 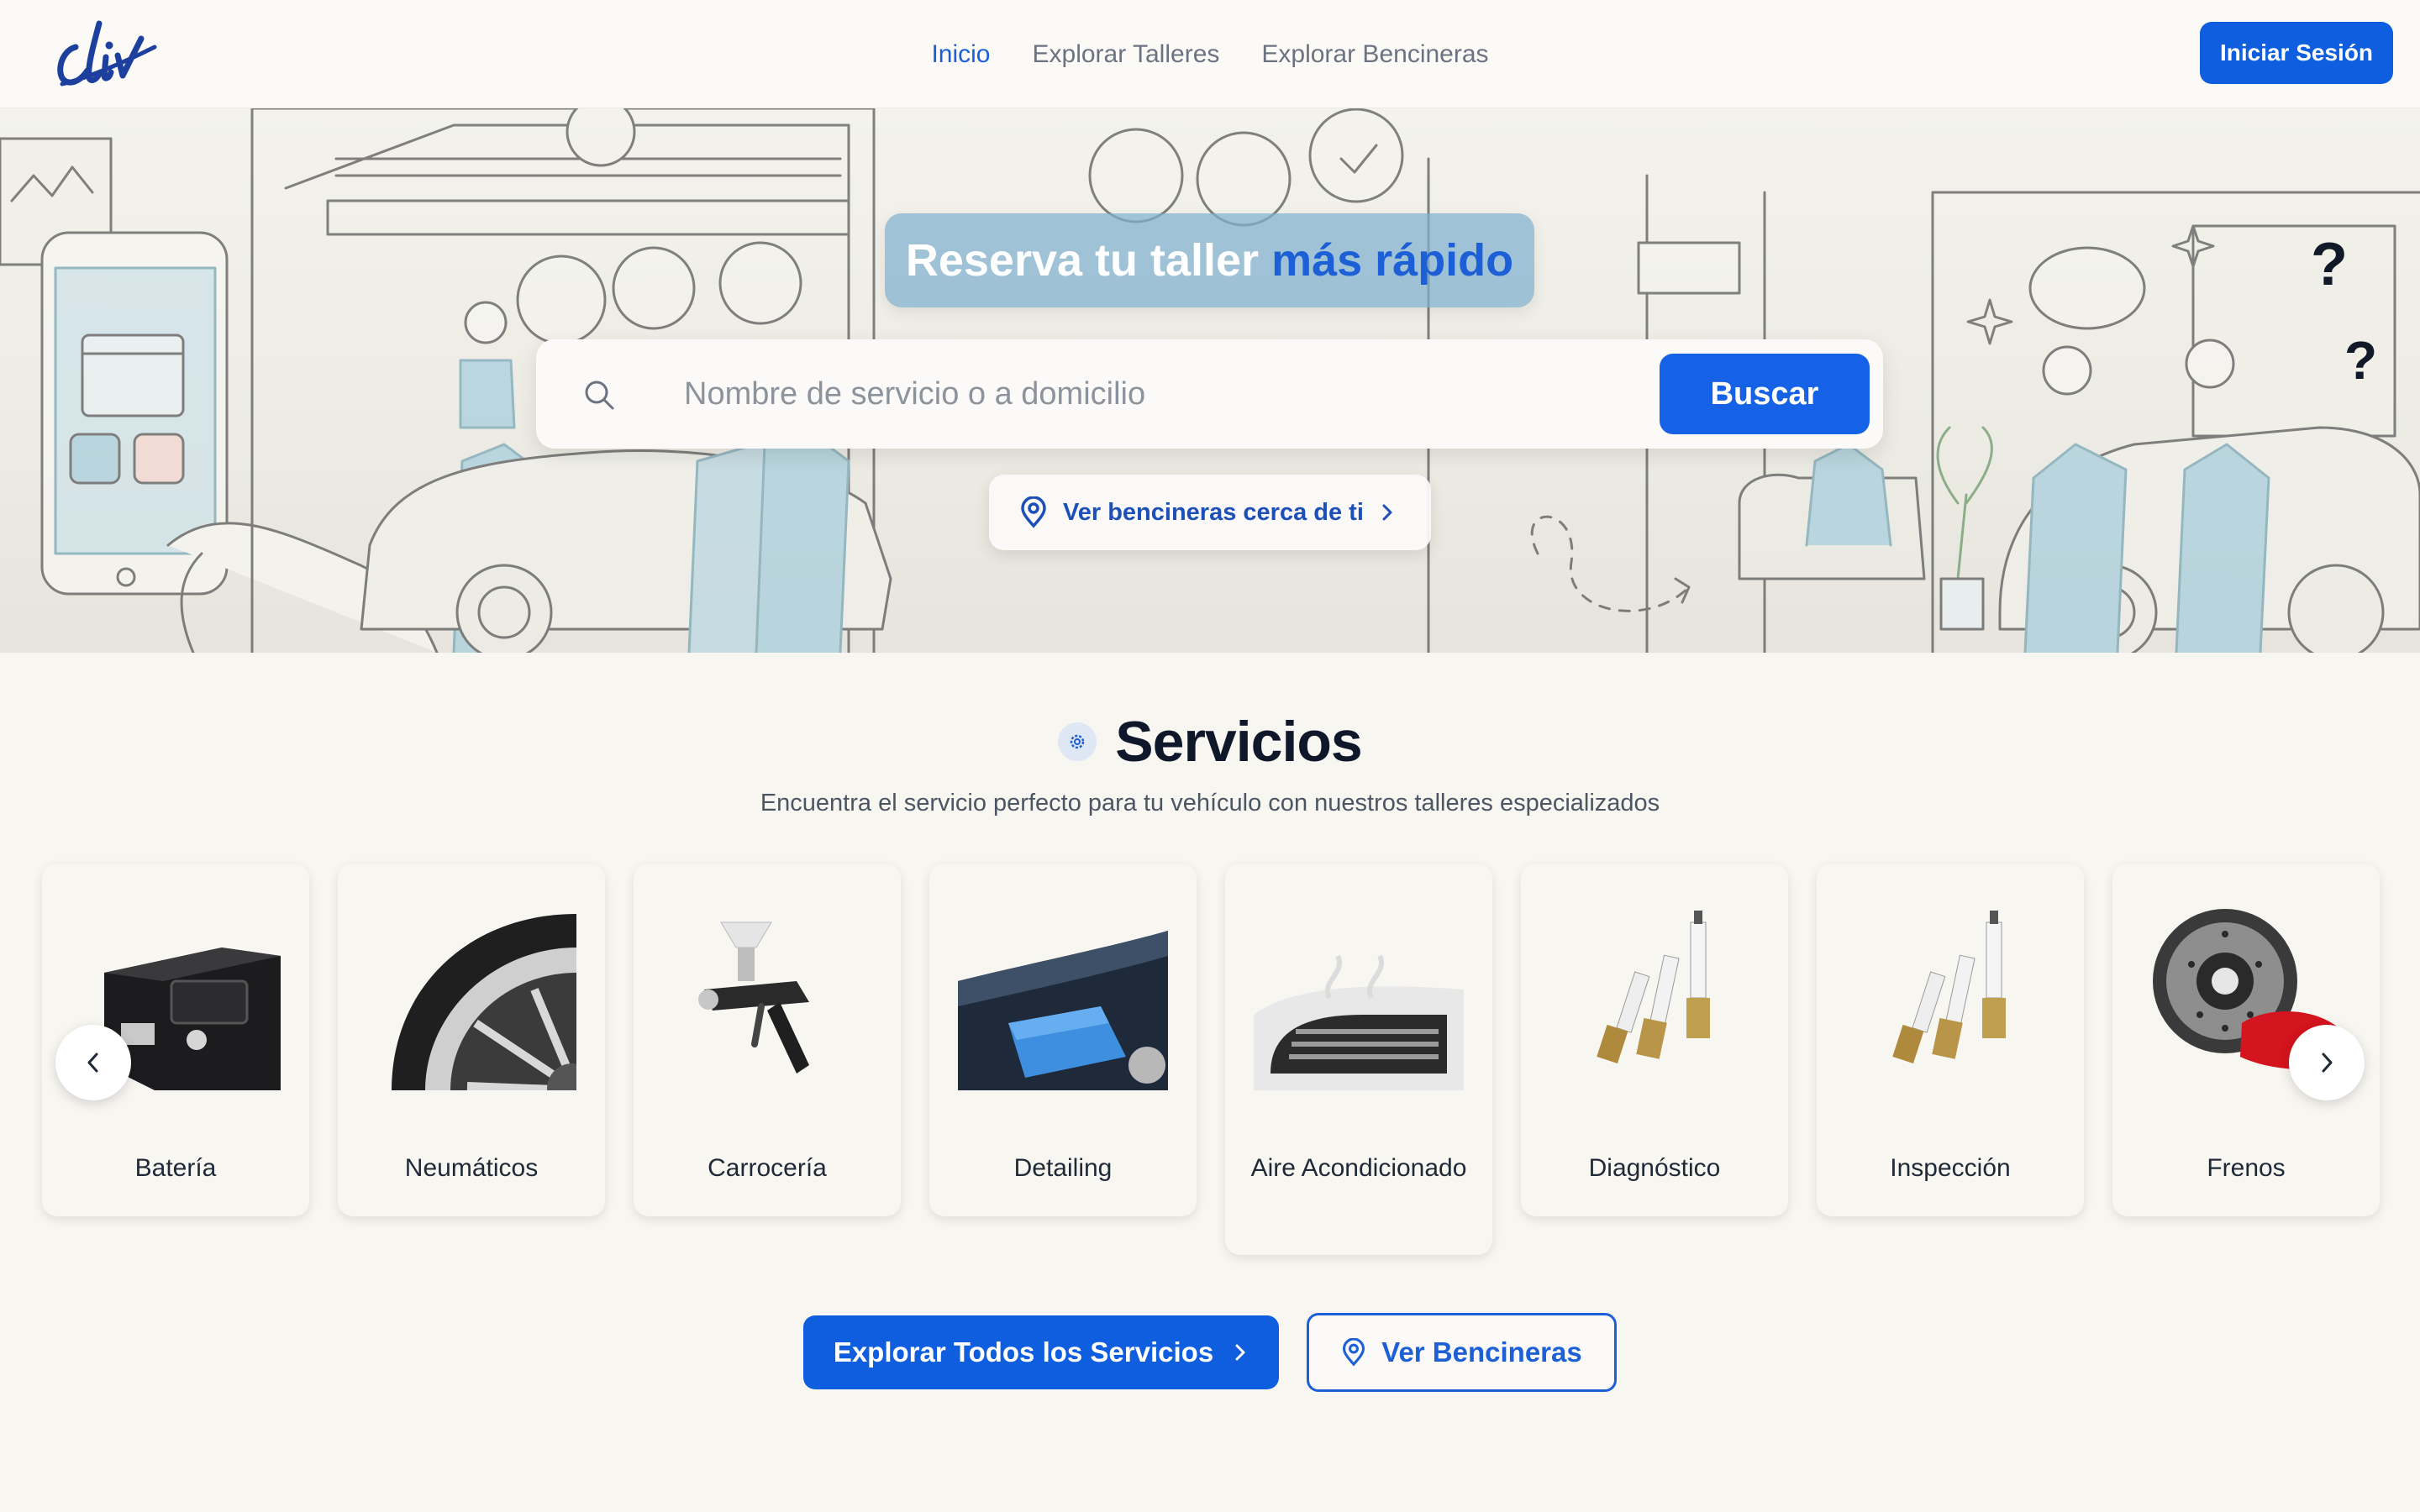 I want to click on hero-title-main: Reserva tu taller, so click(x=1088, y=260).